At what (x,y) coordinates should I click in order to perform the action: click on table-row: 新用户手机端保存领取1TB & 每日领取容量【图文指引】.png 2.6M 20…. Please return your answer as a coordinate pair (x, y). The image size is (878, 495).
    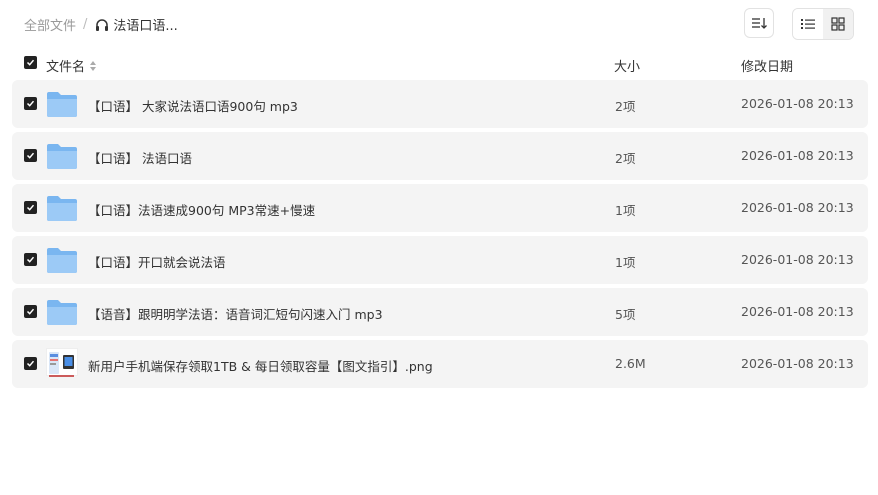
    Looking at the image, I should click on (440, 364).